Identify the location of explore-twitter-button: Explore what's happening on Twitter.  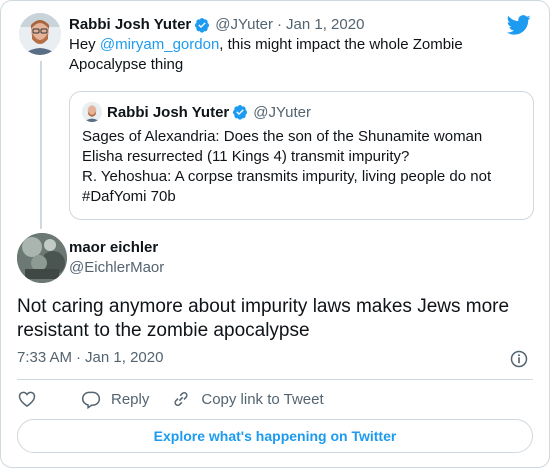
(275, 436).